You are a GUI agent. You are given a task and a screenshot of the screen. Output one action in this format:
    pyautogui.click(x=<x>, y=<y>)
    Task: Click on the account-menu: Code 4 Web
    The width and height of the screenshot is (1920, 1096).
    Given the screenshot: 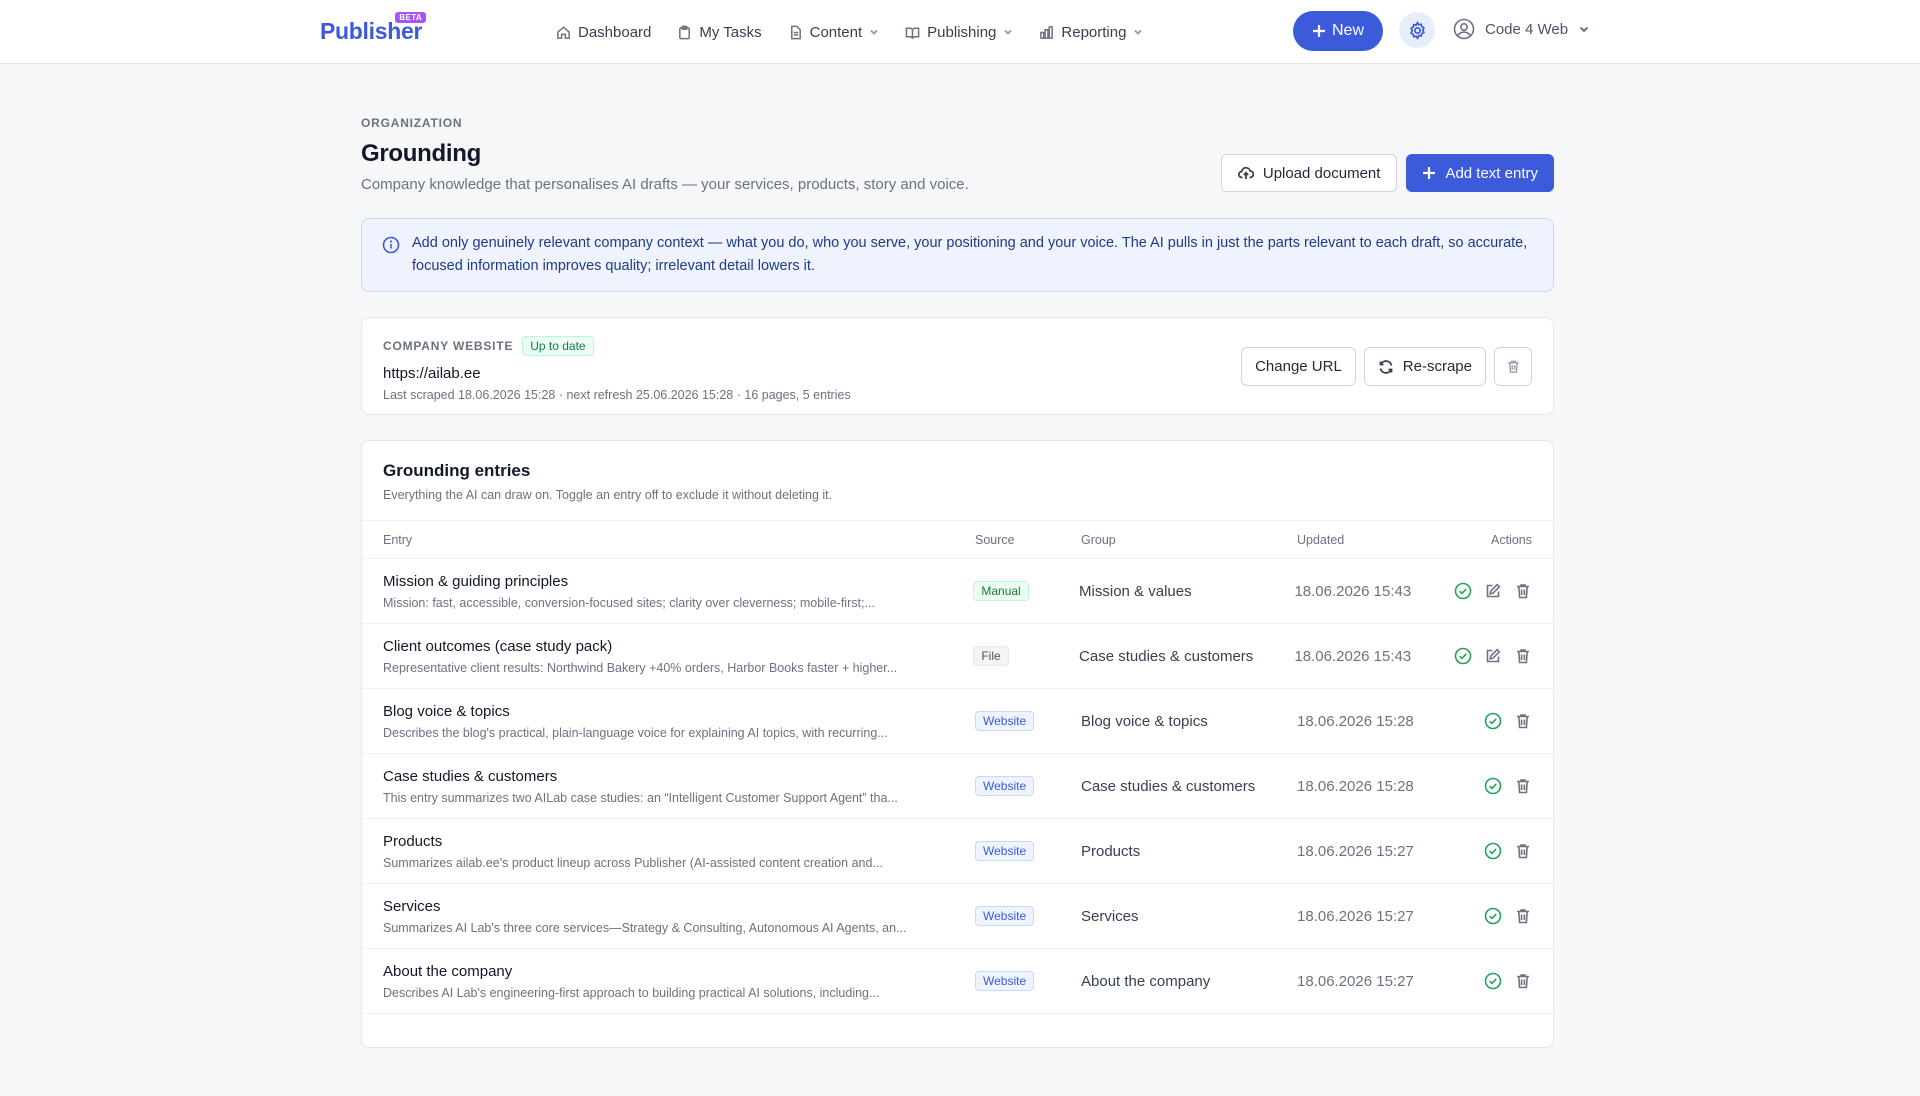 What is the action you would take?
    pyautogui.click(x=1521, y=29)
    